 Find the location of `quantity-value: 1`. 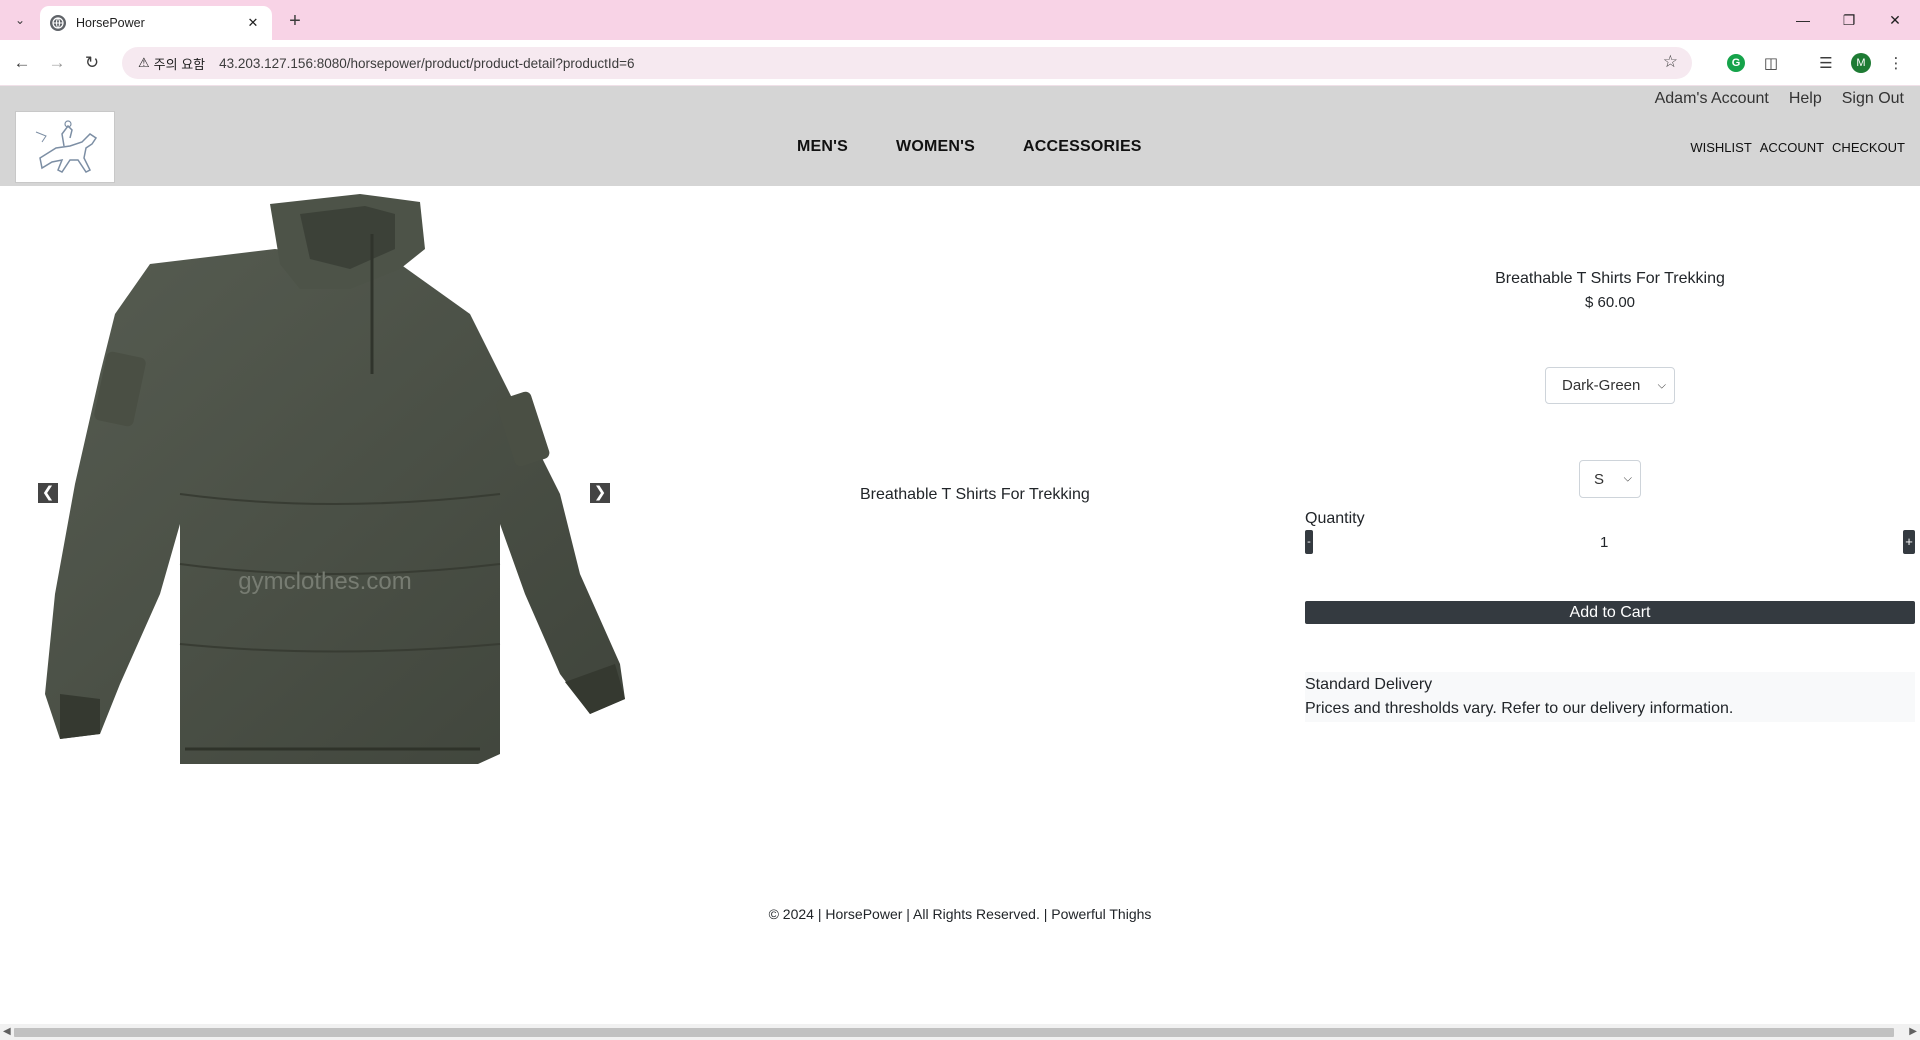

quantity-value: 1 is located at coordinates (1604, 542).